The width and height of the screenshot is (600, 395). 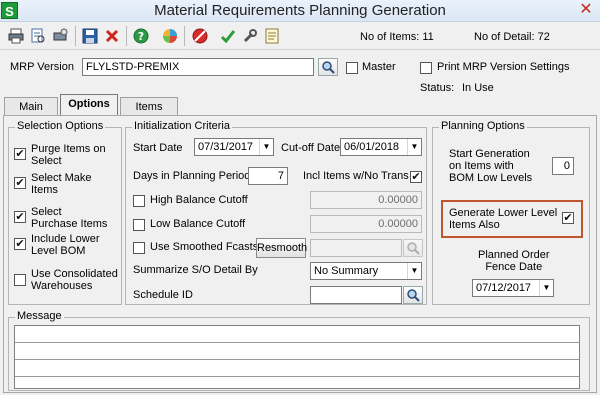 What do you see at coordinates (281, 248) in the screenshot?
I see `resmooth-button: Resmooth` at bounding box center [281, 248].